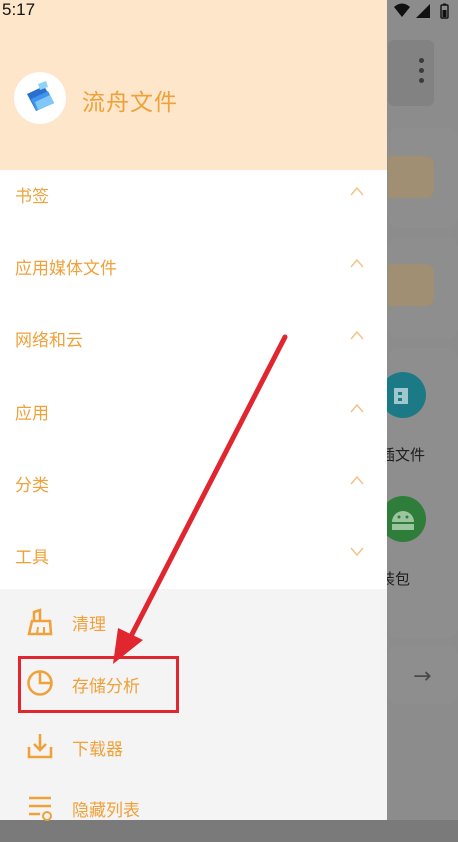  What do you see at coordinates (40, 98) in the screenshot?
I see `app-logo` at bounding box center [40, 98].